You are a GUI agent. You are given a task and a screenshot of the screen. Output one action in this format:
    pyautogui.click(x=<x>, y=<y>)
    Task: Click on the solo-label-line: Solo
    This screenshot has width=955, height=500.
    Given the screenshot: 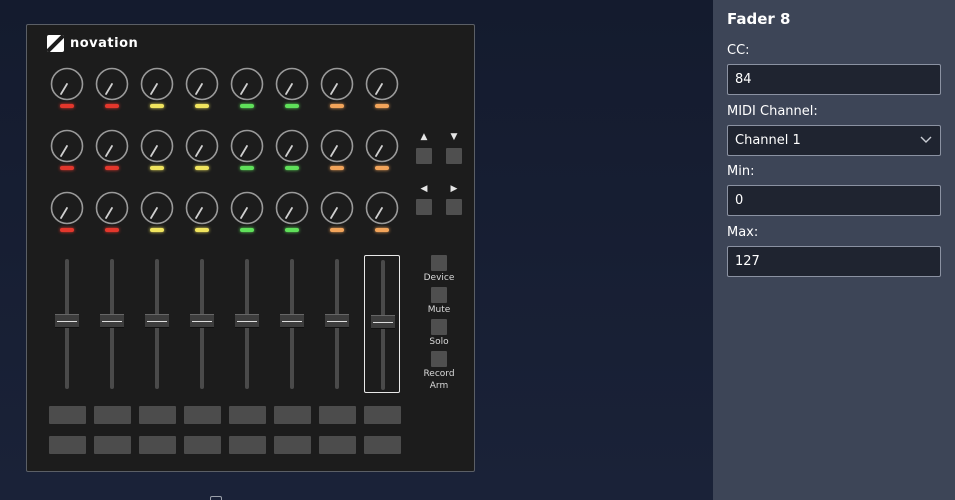 What is the action you would take?
    pyautogui.click(x=439, y=342)
    